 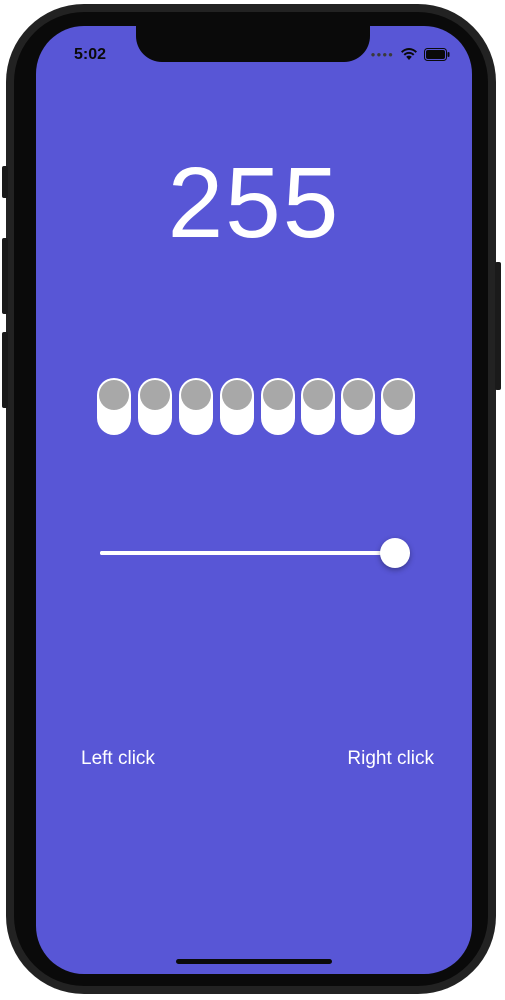 What do you see at coordinates (253, 44) in the screenshot?
I see `notch` at bounding box center [253, 44].